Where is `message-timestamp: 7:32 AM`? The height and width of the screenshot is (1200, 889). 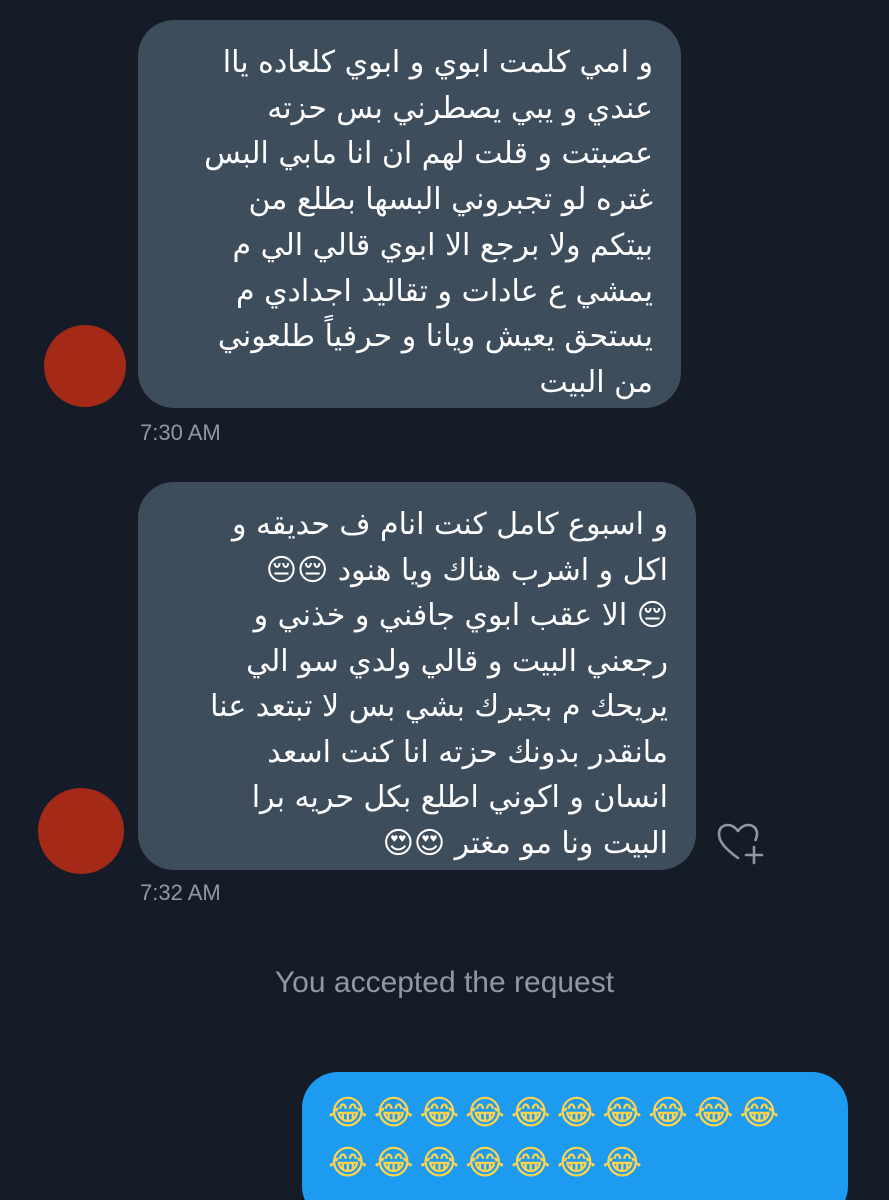
message-timestamp: 7:32 AM is located at coordinates (180, 892).